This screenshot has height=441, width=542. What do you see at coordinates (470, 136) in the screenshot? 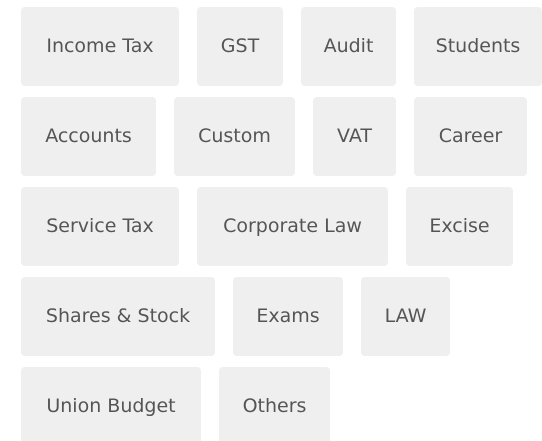
I see `tag-career: Career` at bounding box center [470, 136].